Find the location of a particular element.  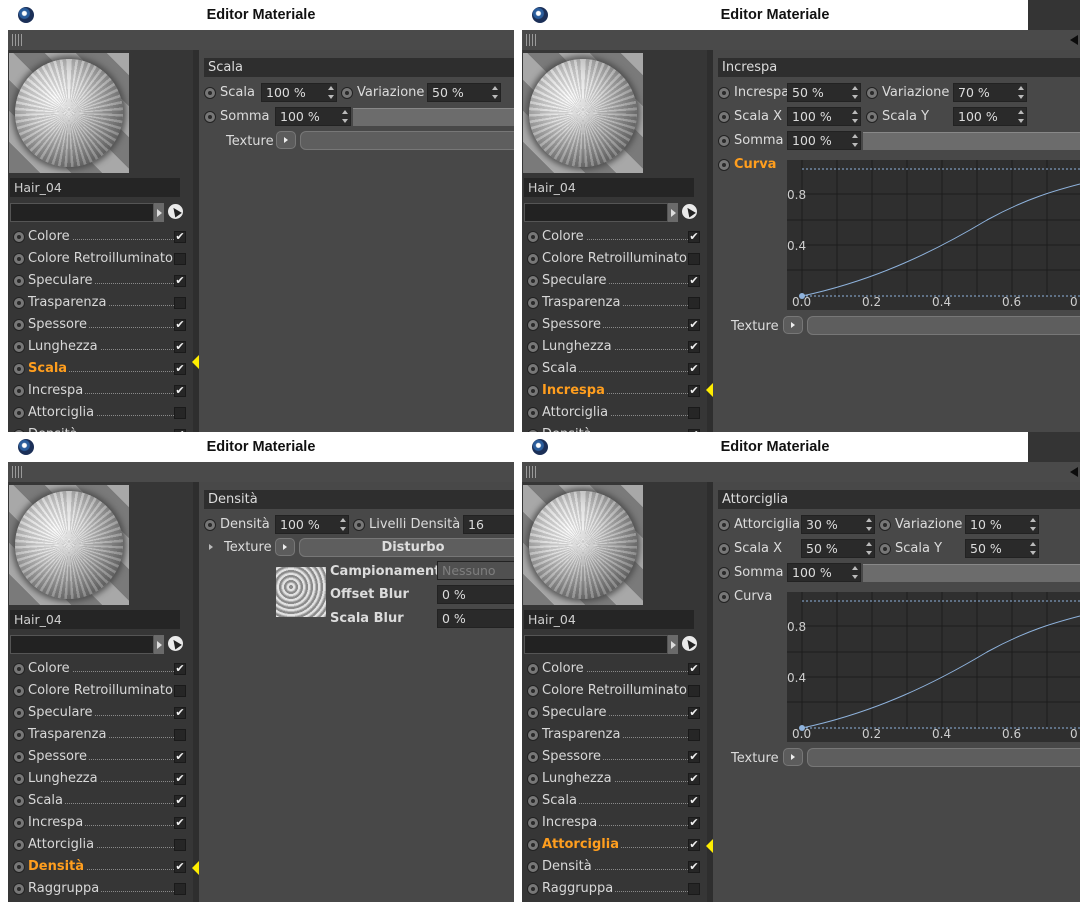

param-variazione: Variazione is located at coordinates (386, 93).